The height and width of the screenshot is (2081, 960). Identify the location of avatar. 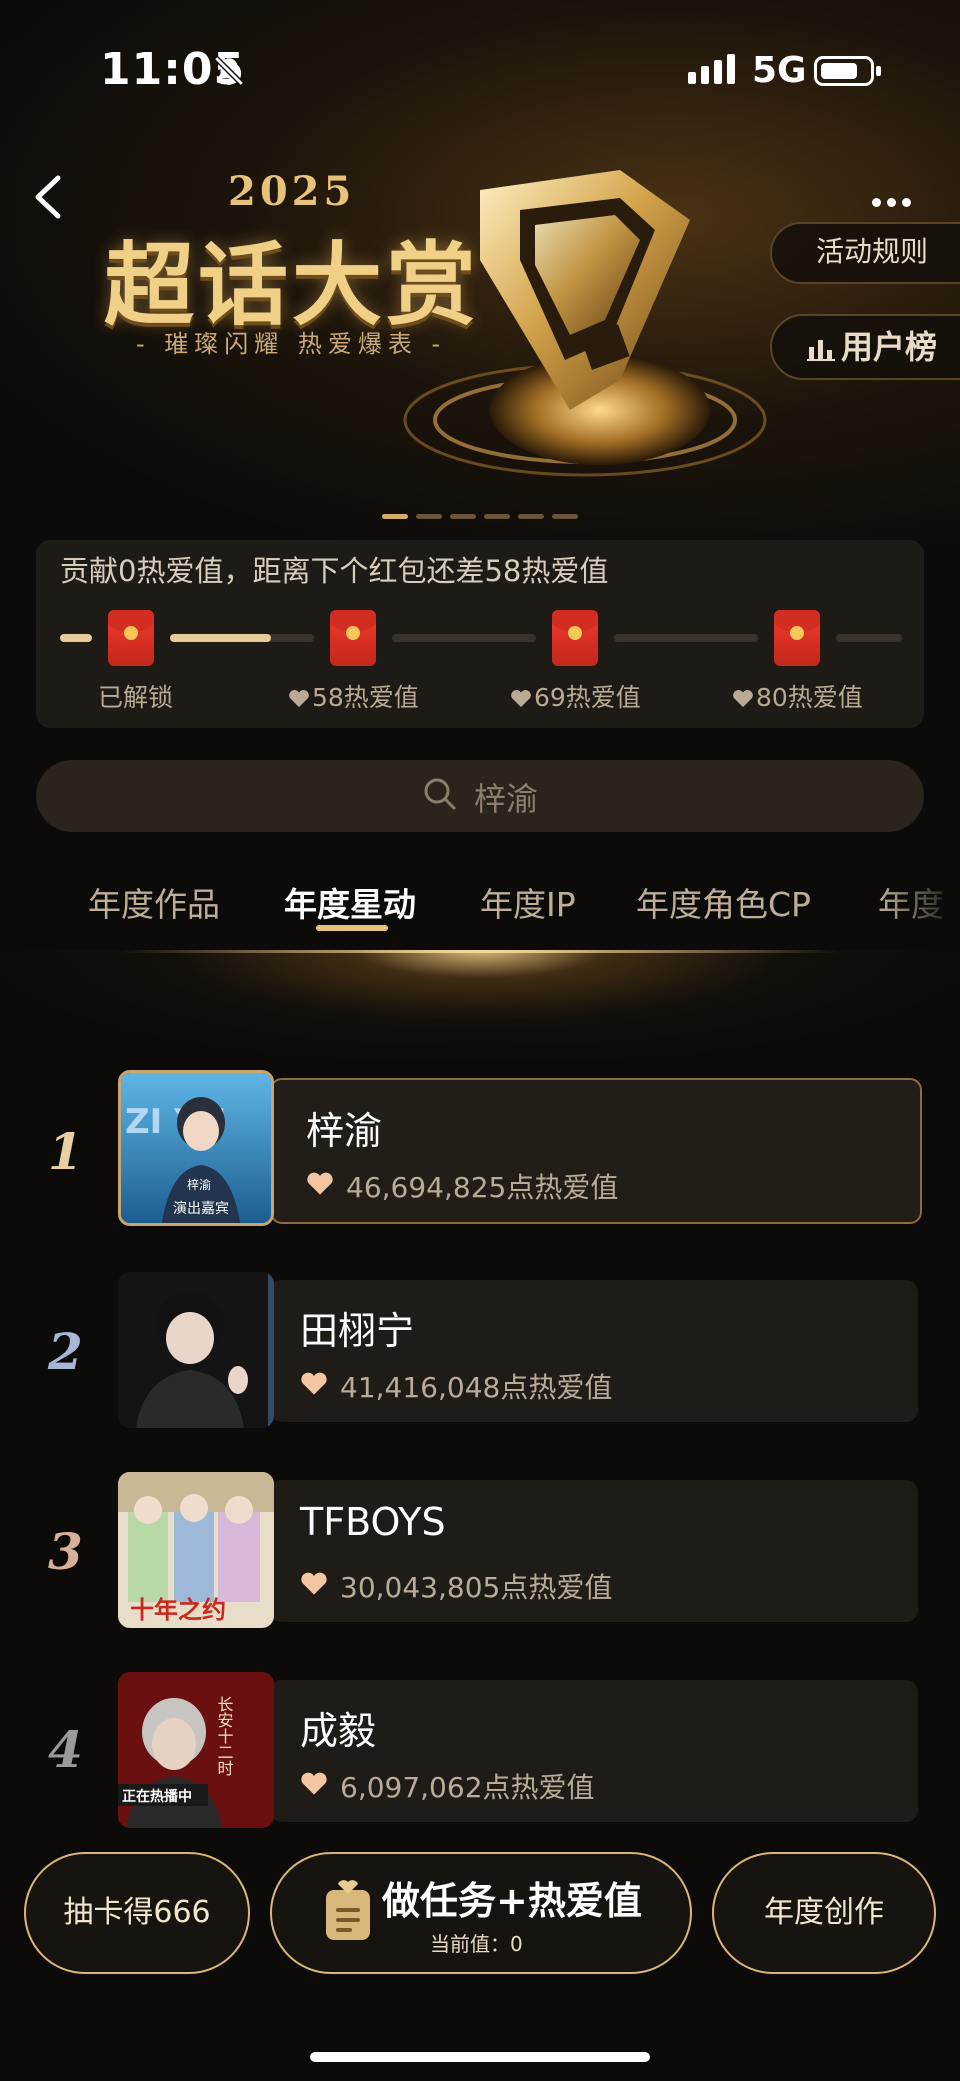
(196, 1350).